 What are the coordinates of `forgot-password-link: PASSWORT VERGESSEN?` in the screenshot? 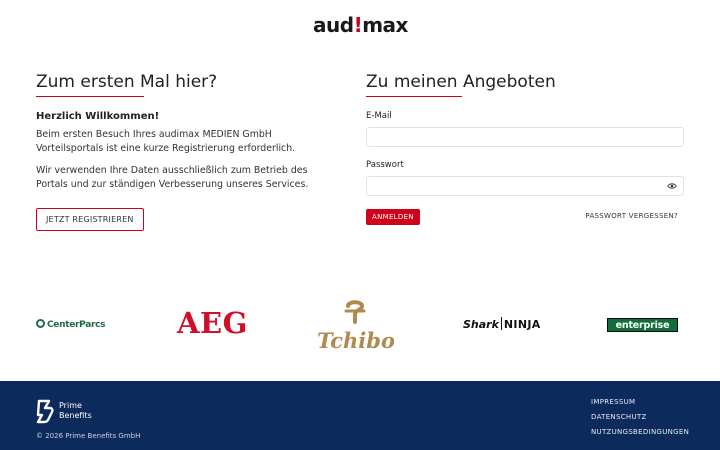 It's located at (631, 216).